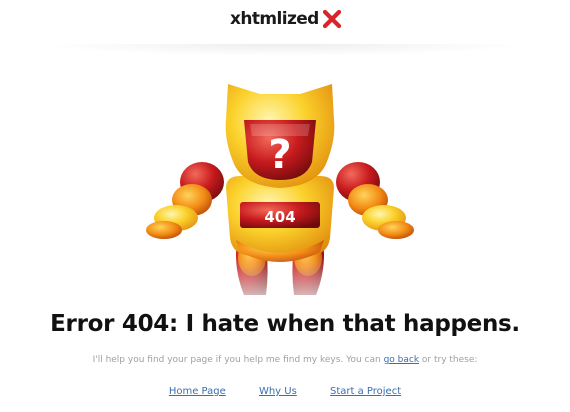 This screenshot has height=412, width=570. I want to click on robot-left-arm, so click(185, 200).